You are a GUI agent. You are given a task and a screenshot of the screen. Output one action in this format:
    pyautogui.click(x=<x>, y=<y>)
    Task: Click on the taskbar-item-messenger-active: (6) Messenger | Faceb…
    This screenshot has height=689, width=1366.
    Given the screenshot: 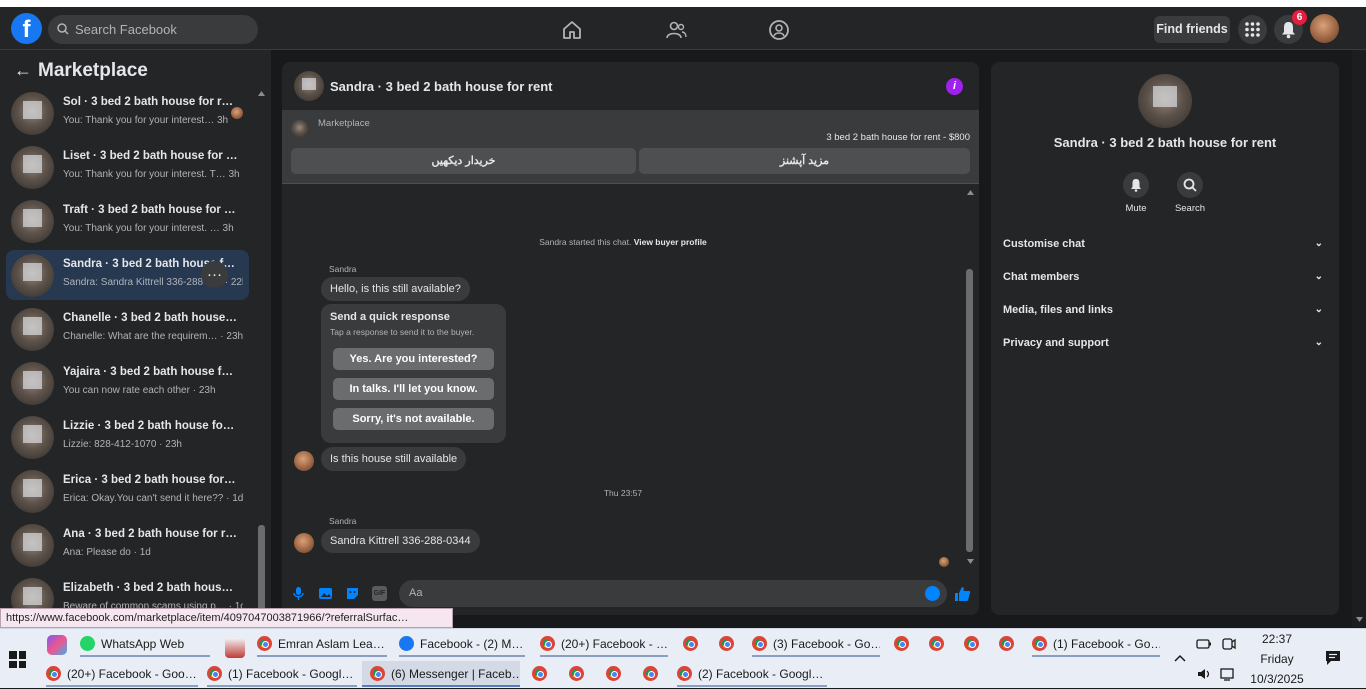 What is the action you would take?
    pyautogui.click(x=441, y=674)
    